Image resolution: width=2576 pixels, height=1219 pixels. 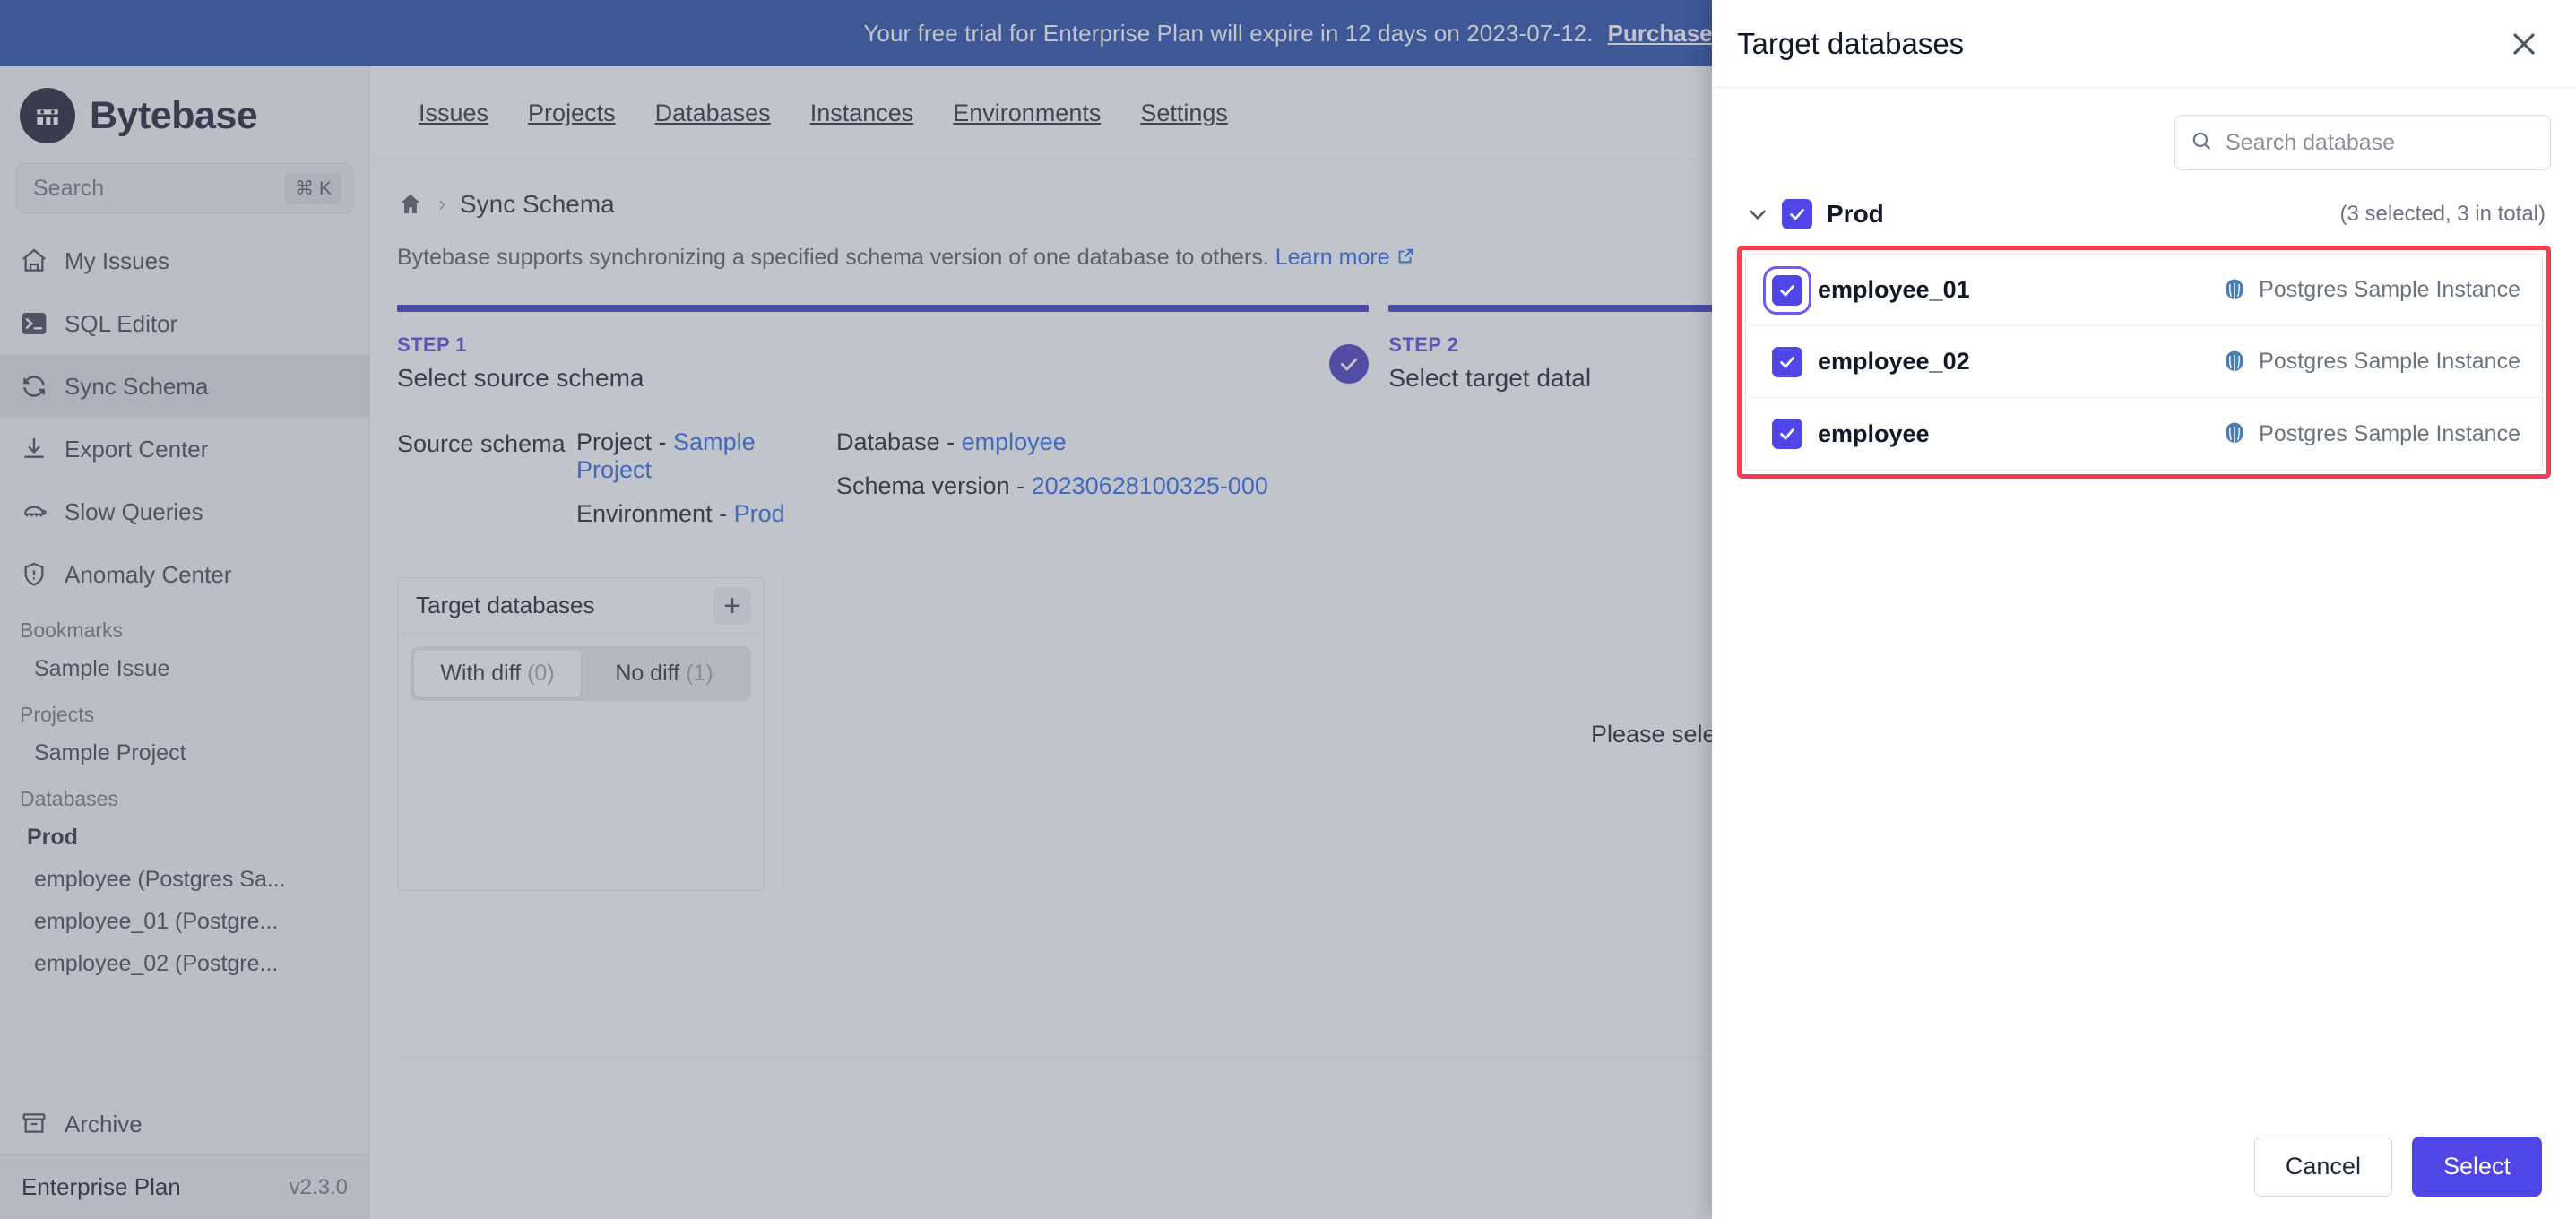 What do you see at coordinates (1855, 214) in the screenshot?
I see `environment-name: Prod` at bounding box center [1855, 214].